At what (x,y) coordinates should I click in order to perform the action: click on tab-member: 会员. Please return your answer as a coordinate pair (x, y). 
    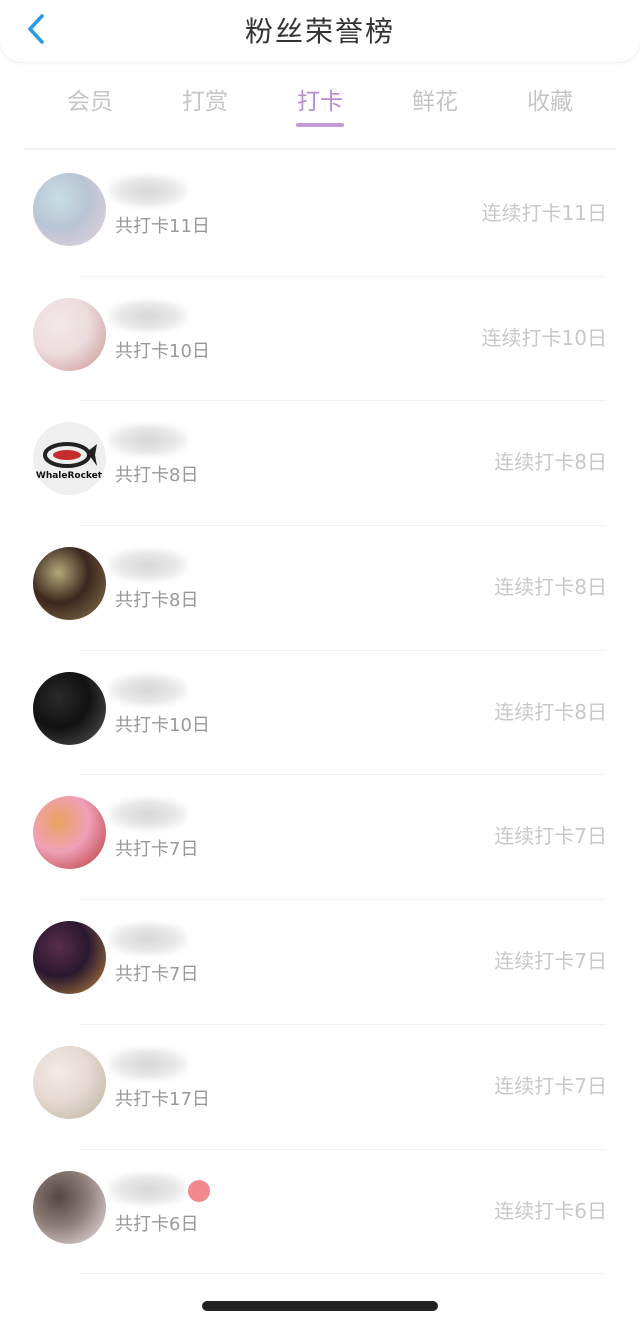
    Looking at the image, I should click on (90, 99).